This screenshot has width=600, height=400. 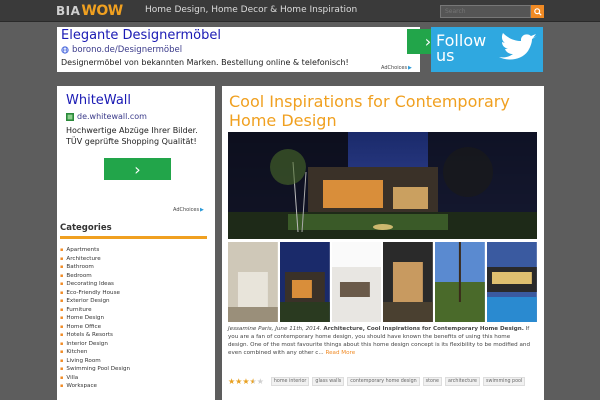 I want to click on twitter-follow-banner: Follow us, so click(x=487, y=49).